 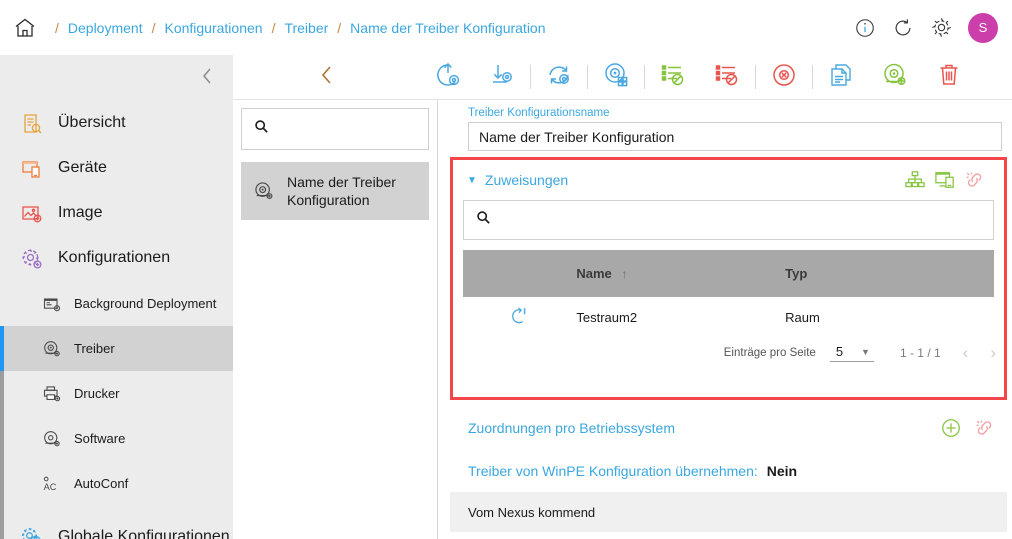 I want to click on sidebar-item-drucker: Drucker, so click(x=116, y=393).